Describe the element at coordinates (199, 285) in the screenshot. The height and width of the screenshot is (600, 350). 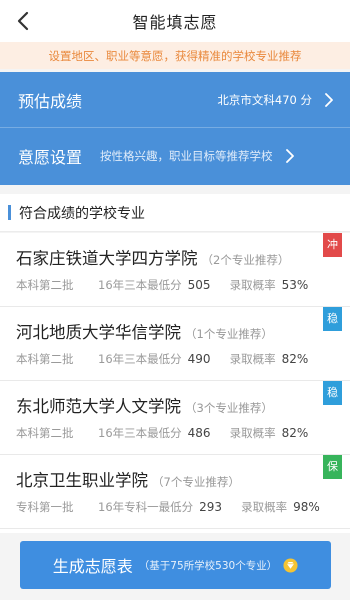
I see `min-score-value: 505` at that location.